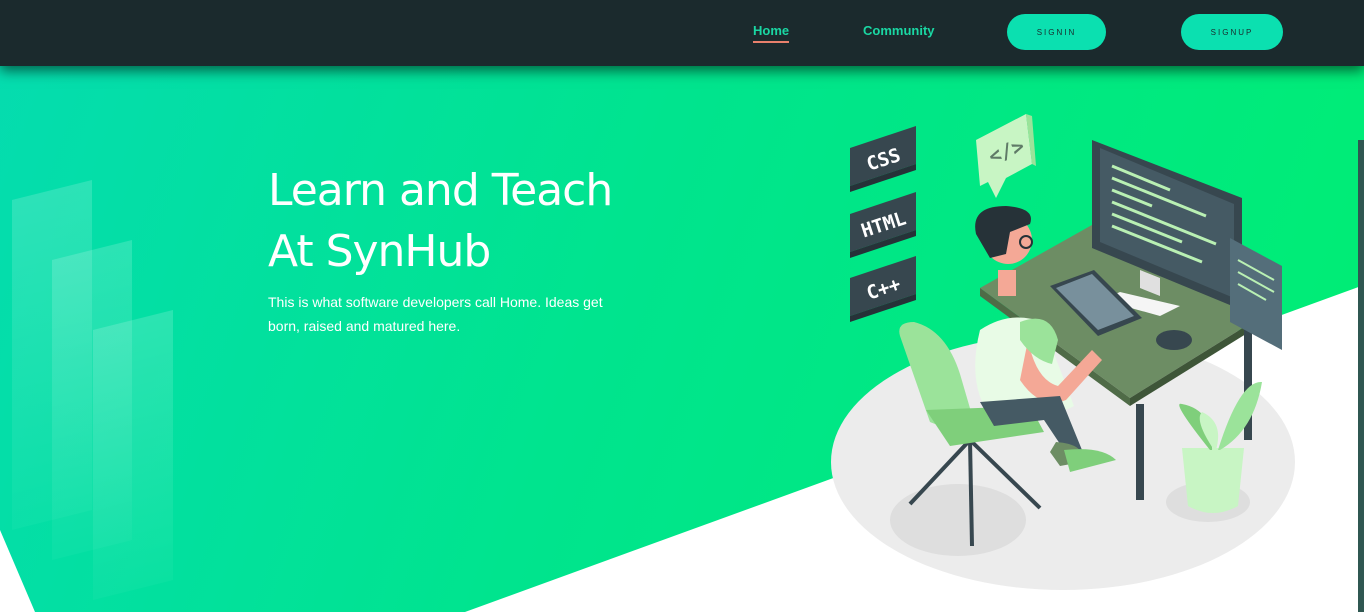  What do you see at coordinates (1361, 376) in the screenshot?
I see `scrollbar` at bounding box center [1361, 376].